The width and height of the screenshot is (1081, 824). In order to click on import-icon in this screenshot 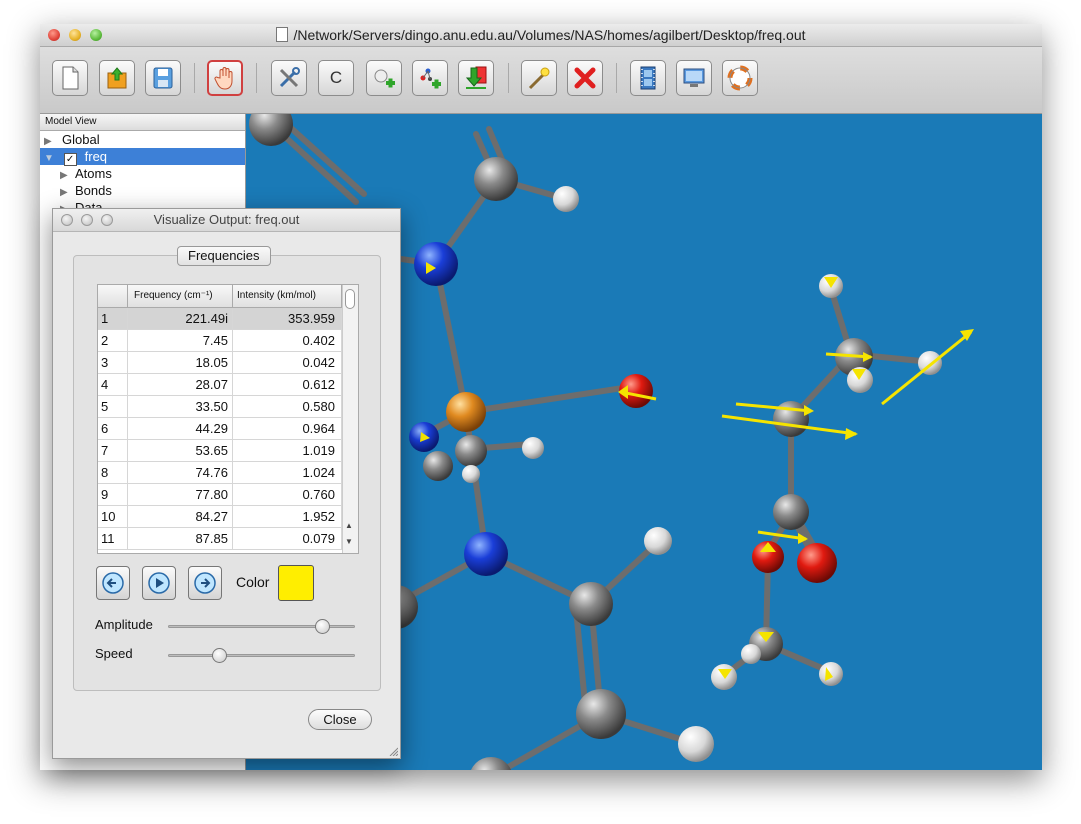, I will do `click(476, 77)`.